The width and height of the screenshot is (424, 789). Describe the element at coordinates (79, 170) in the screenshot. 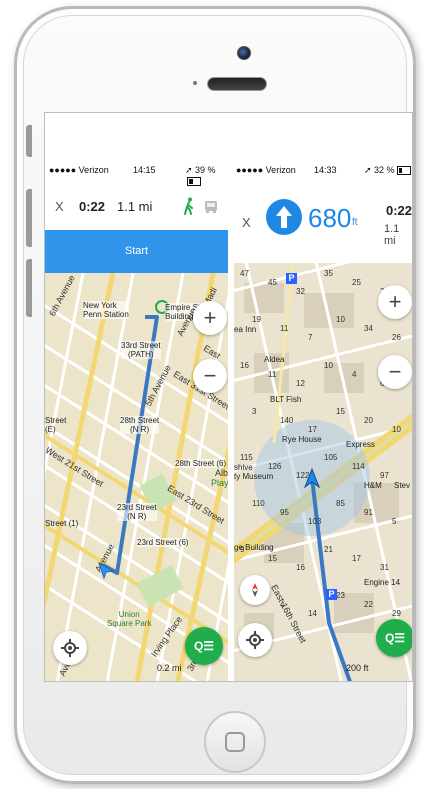

I see `carrier: ●●●●● Verizon` at that location.